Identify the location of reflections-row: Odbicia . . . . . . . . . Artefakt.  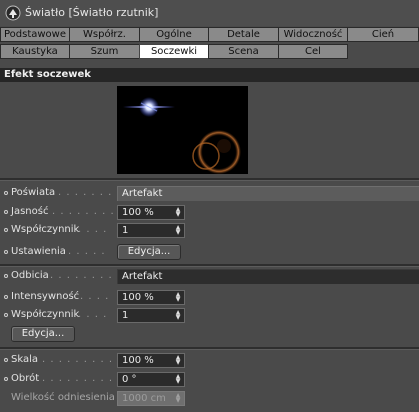
(209, 276).